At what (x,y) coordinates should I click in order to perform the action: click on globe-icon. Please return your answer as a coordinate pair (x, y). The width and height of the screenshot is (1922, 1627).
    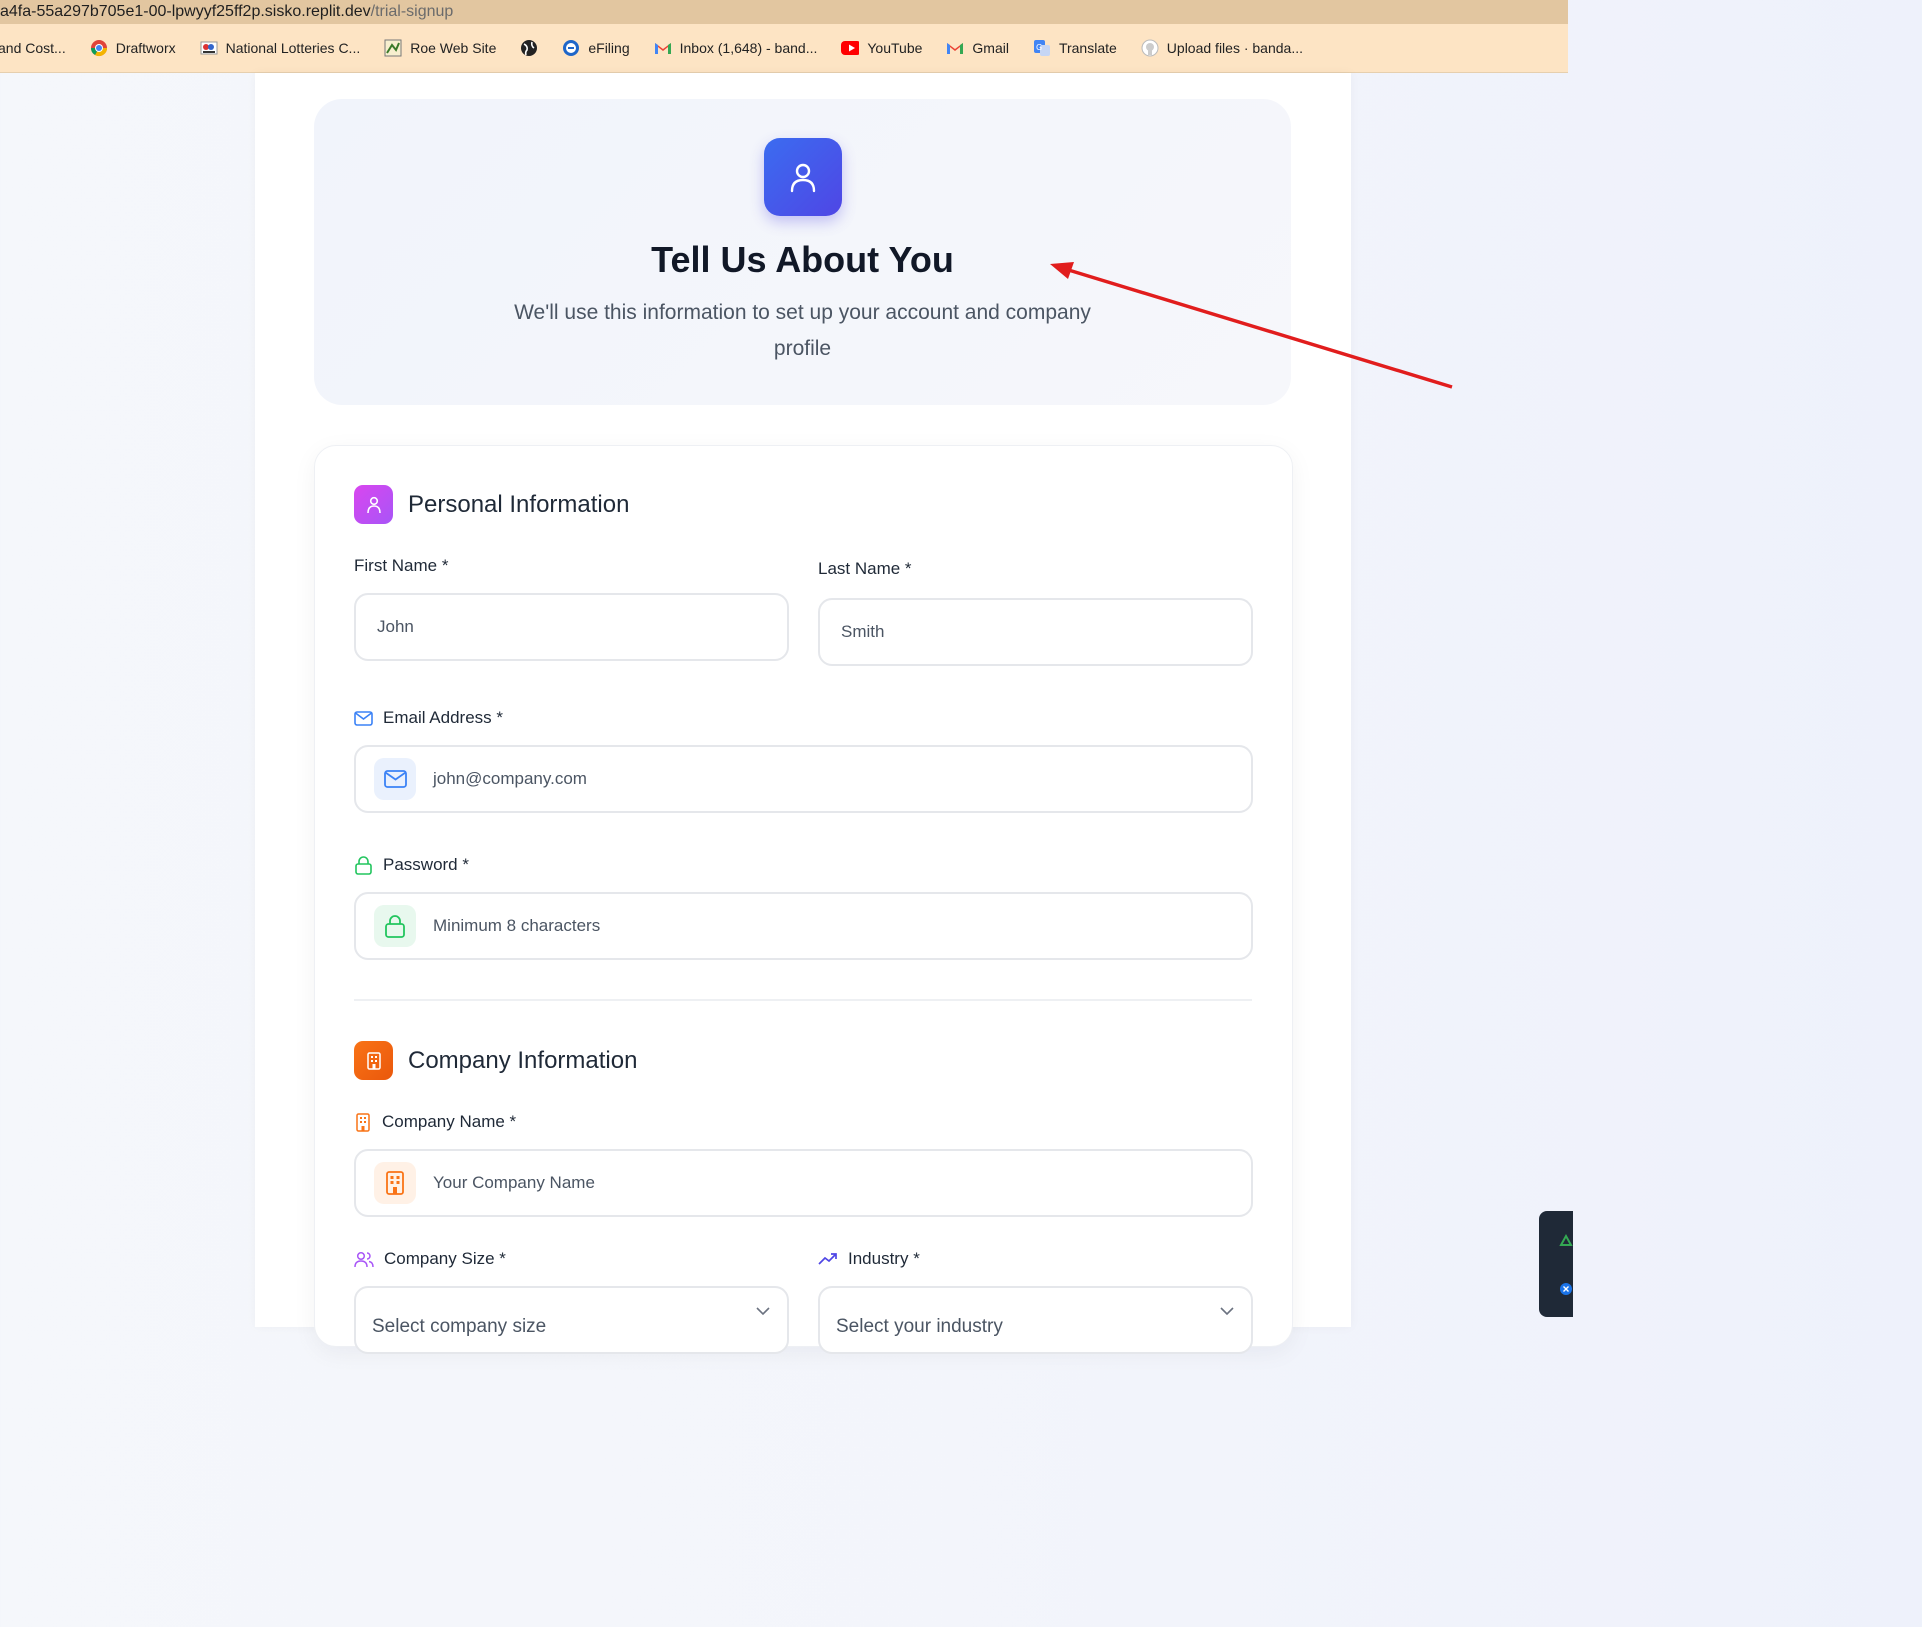
    Looking at the image, I should click on (529, 48).